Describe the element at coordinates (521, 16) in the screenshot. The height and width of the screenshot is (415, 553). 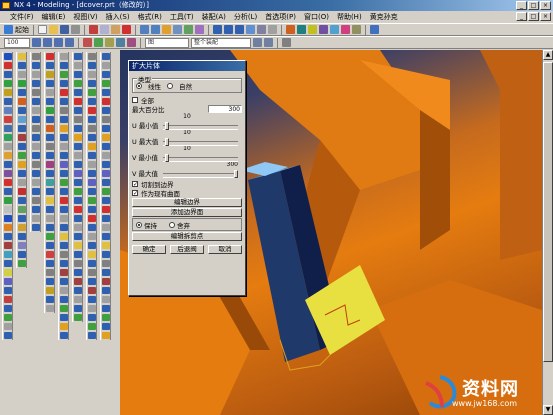
I see `doc-minimize-button: _` at that location.